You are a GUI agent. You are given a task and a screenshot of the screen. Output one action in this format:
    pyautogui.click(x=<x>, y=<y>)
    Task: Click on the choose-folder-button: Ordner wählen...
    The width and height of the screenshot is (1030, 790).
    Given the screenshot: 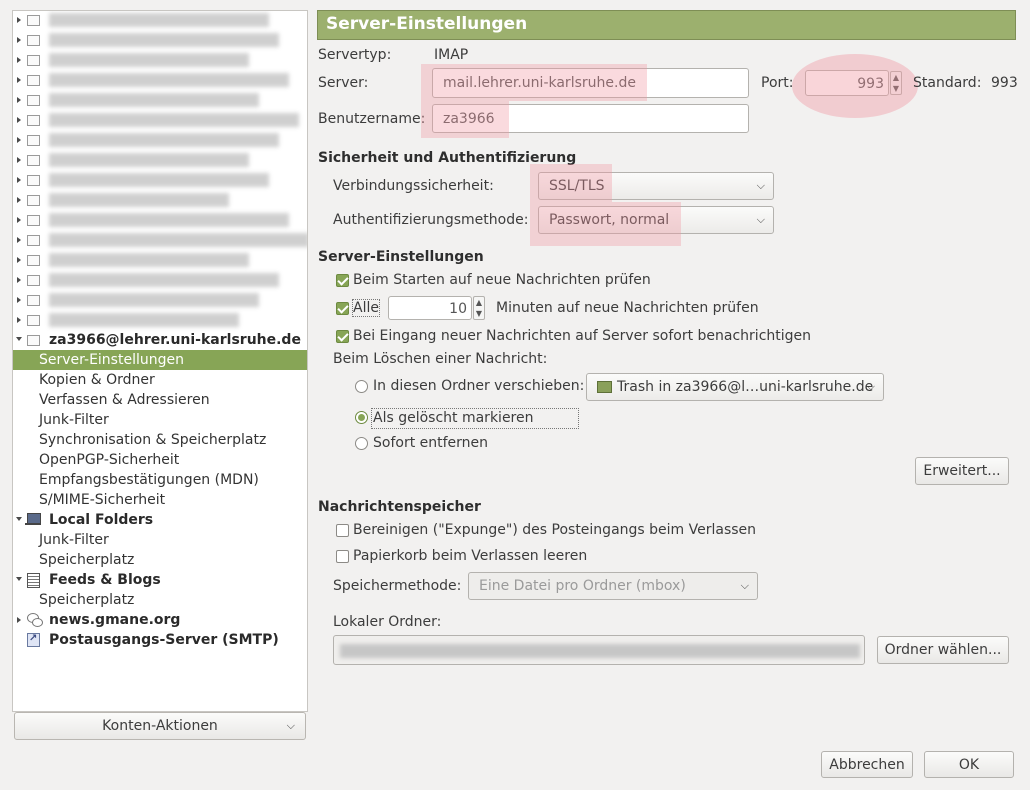 What is the action you would take?
    pyautogui.click(x=943, y=650)
    